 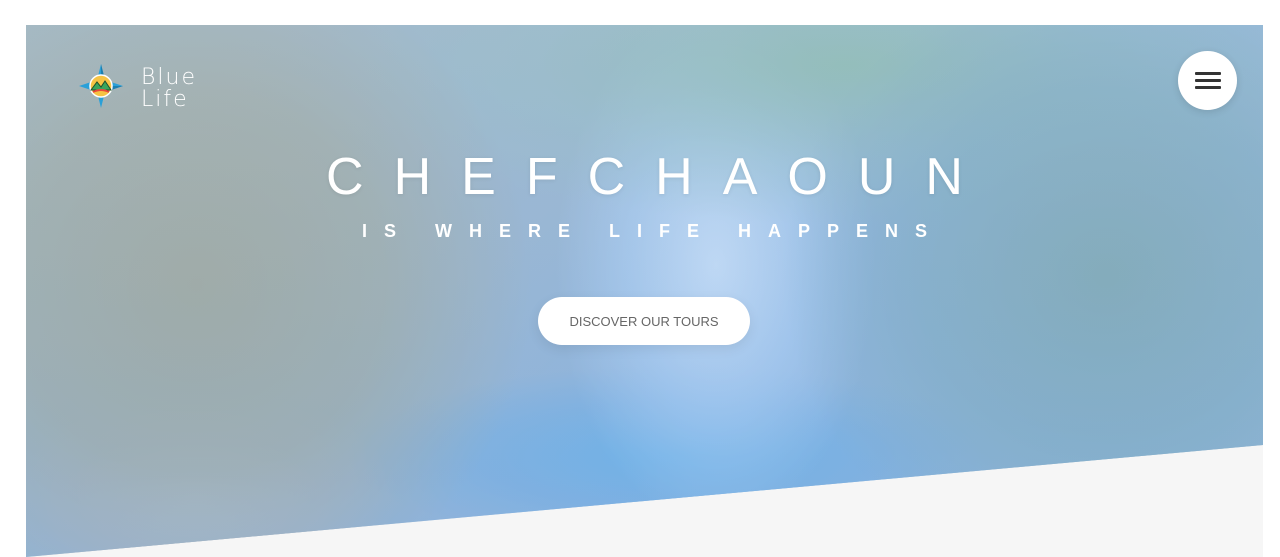 What do you see at coordinates (644, 321) in the screenshot?
I see `discover-tours-button: DISCOVER OUR TOURS` at bounding box center [644, 321].